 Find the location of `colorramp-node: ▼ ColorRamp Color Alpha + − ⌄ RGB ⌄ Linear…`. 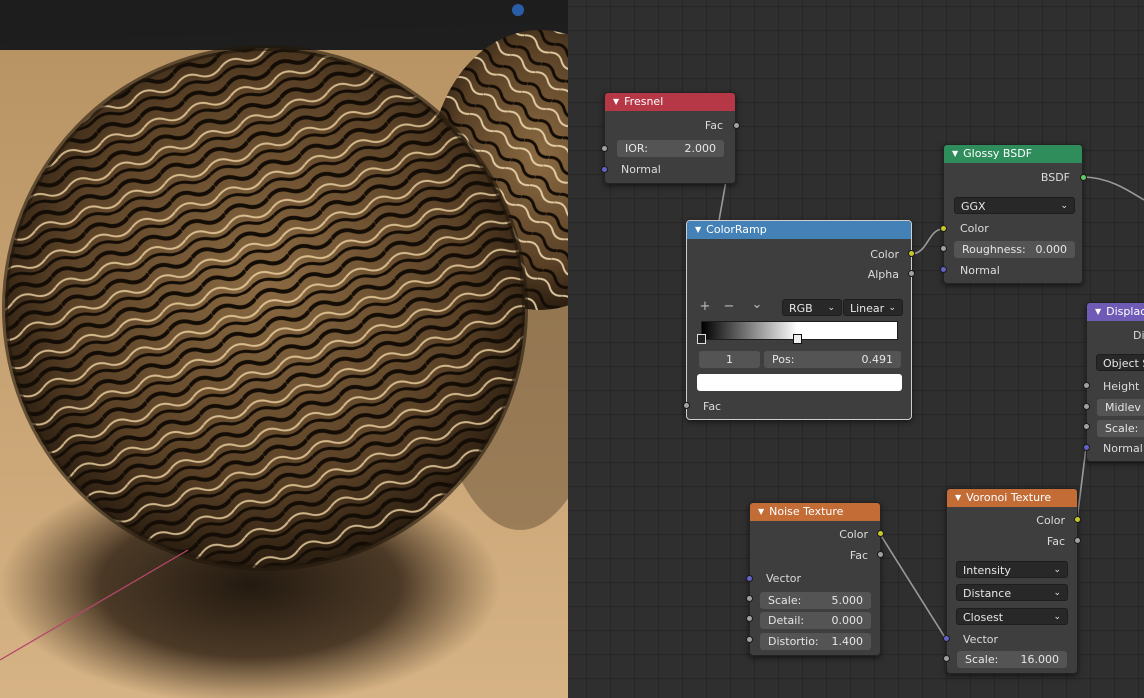

colorramp-node: ▼ ColorRamp Color Alpha + − ⌄ RGB ⌄ Linear… is located at coordinates (799, 320).